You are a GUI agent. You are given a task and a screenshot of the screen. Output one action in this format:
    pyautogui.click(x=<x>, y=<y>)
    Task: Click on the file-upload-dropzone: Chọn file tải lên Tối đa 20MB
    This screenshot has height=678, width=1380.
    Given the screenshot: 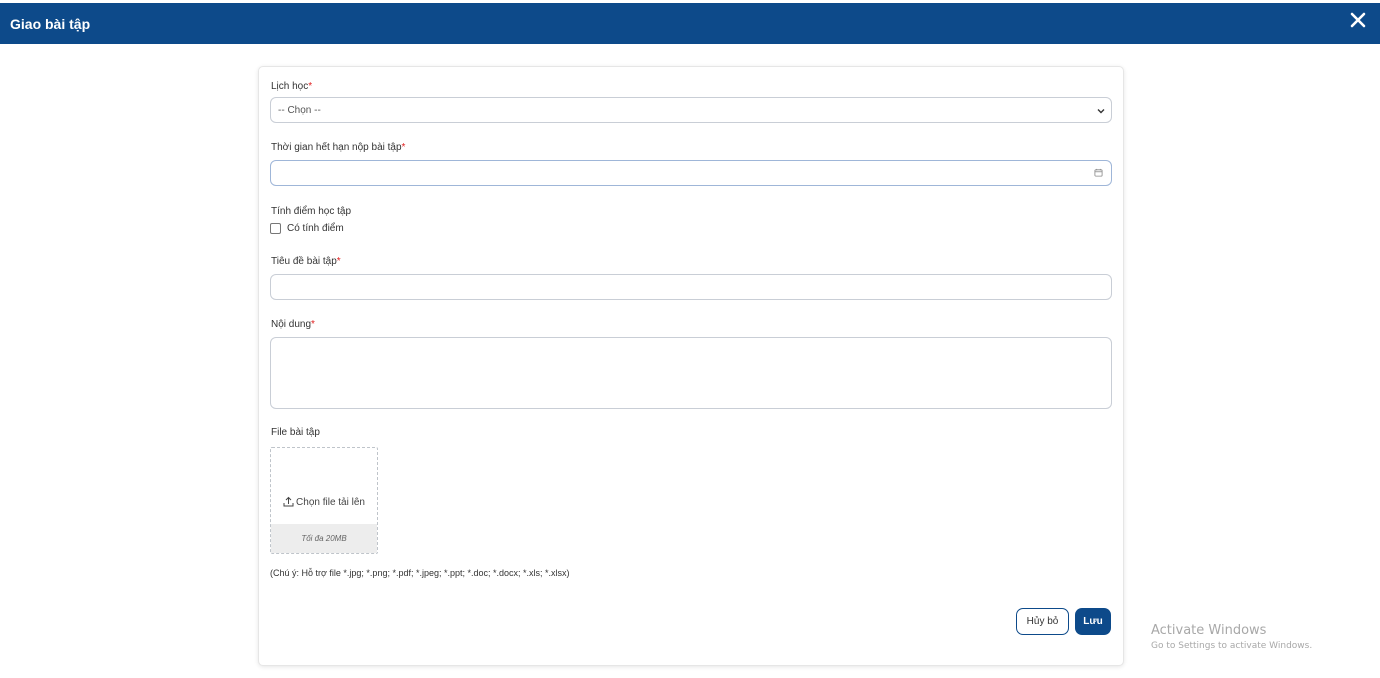 What is the action you would take?
    pyautogui.click(x=324, y=500)
    